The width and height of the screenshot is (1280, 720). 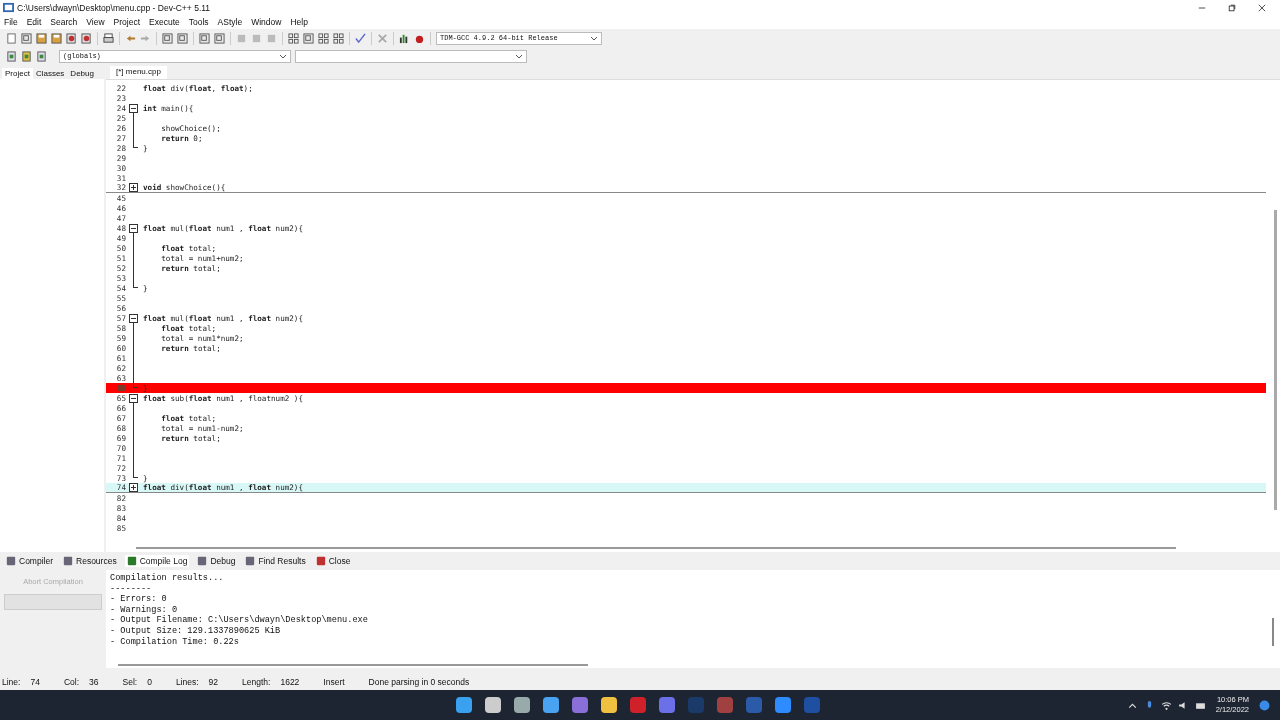 What do you see at coordinates (11, 22) in the screenshot?
I see `menu-item: File` at bounding box center [11, 22].